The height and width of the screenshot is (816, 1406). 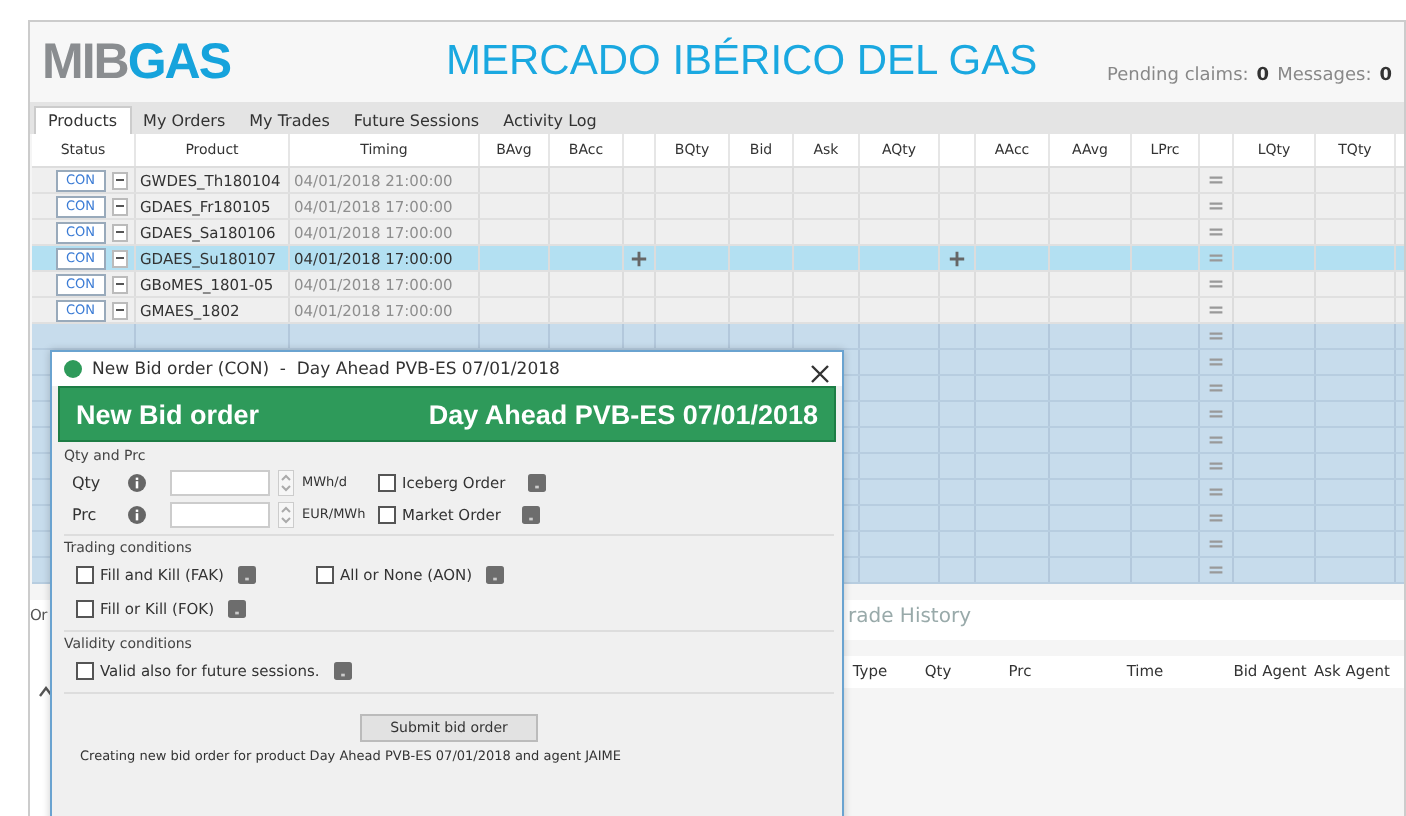 I want to click on close-icon, so click(x=820, y=373).